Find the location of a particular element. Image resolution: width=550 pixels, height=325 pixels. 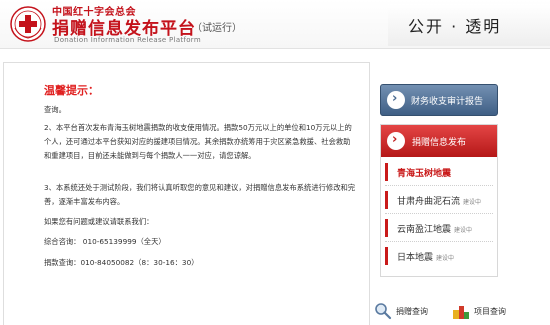

audit-report-button: › 财务收支审计报告 is located at coordinates (439, 100).